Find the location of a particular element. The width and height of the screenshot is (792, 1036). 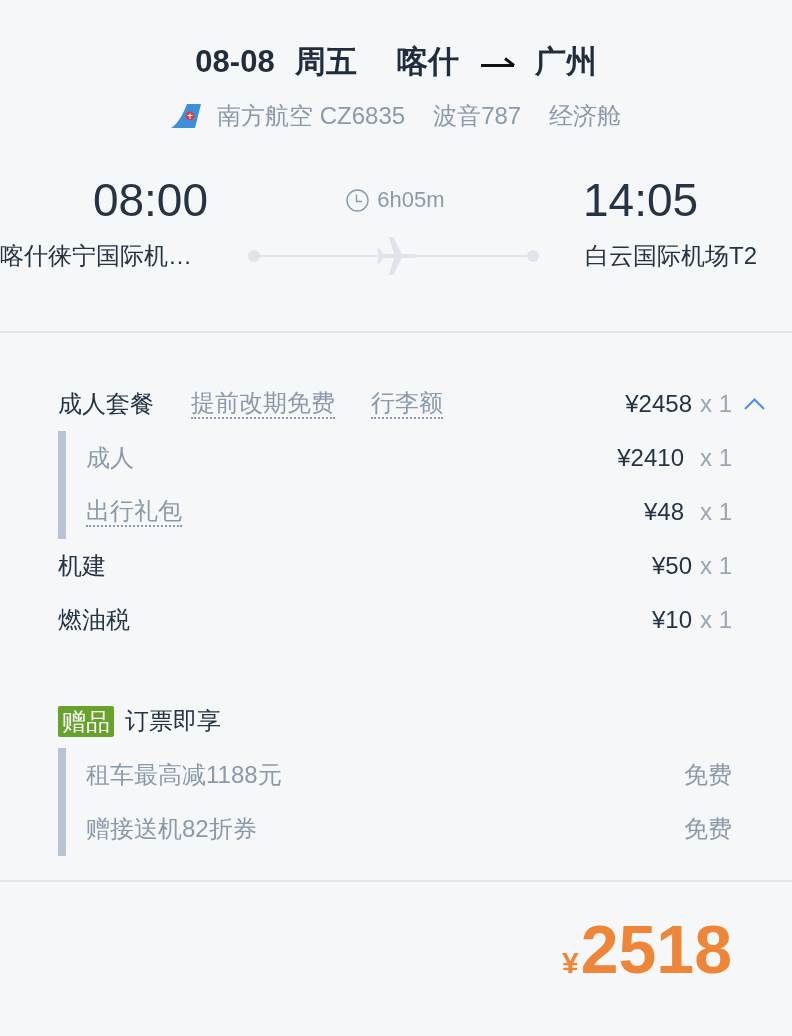

gift-item-name: 赠接送机82折券 is located at coordinates (171, 829).